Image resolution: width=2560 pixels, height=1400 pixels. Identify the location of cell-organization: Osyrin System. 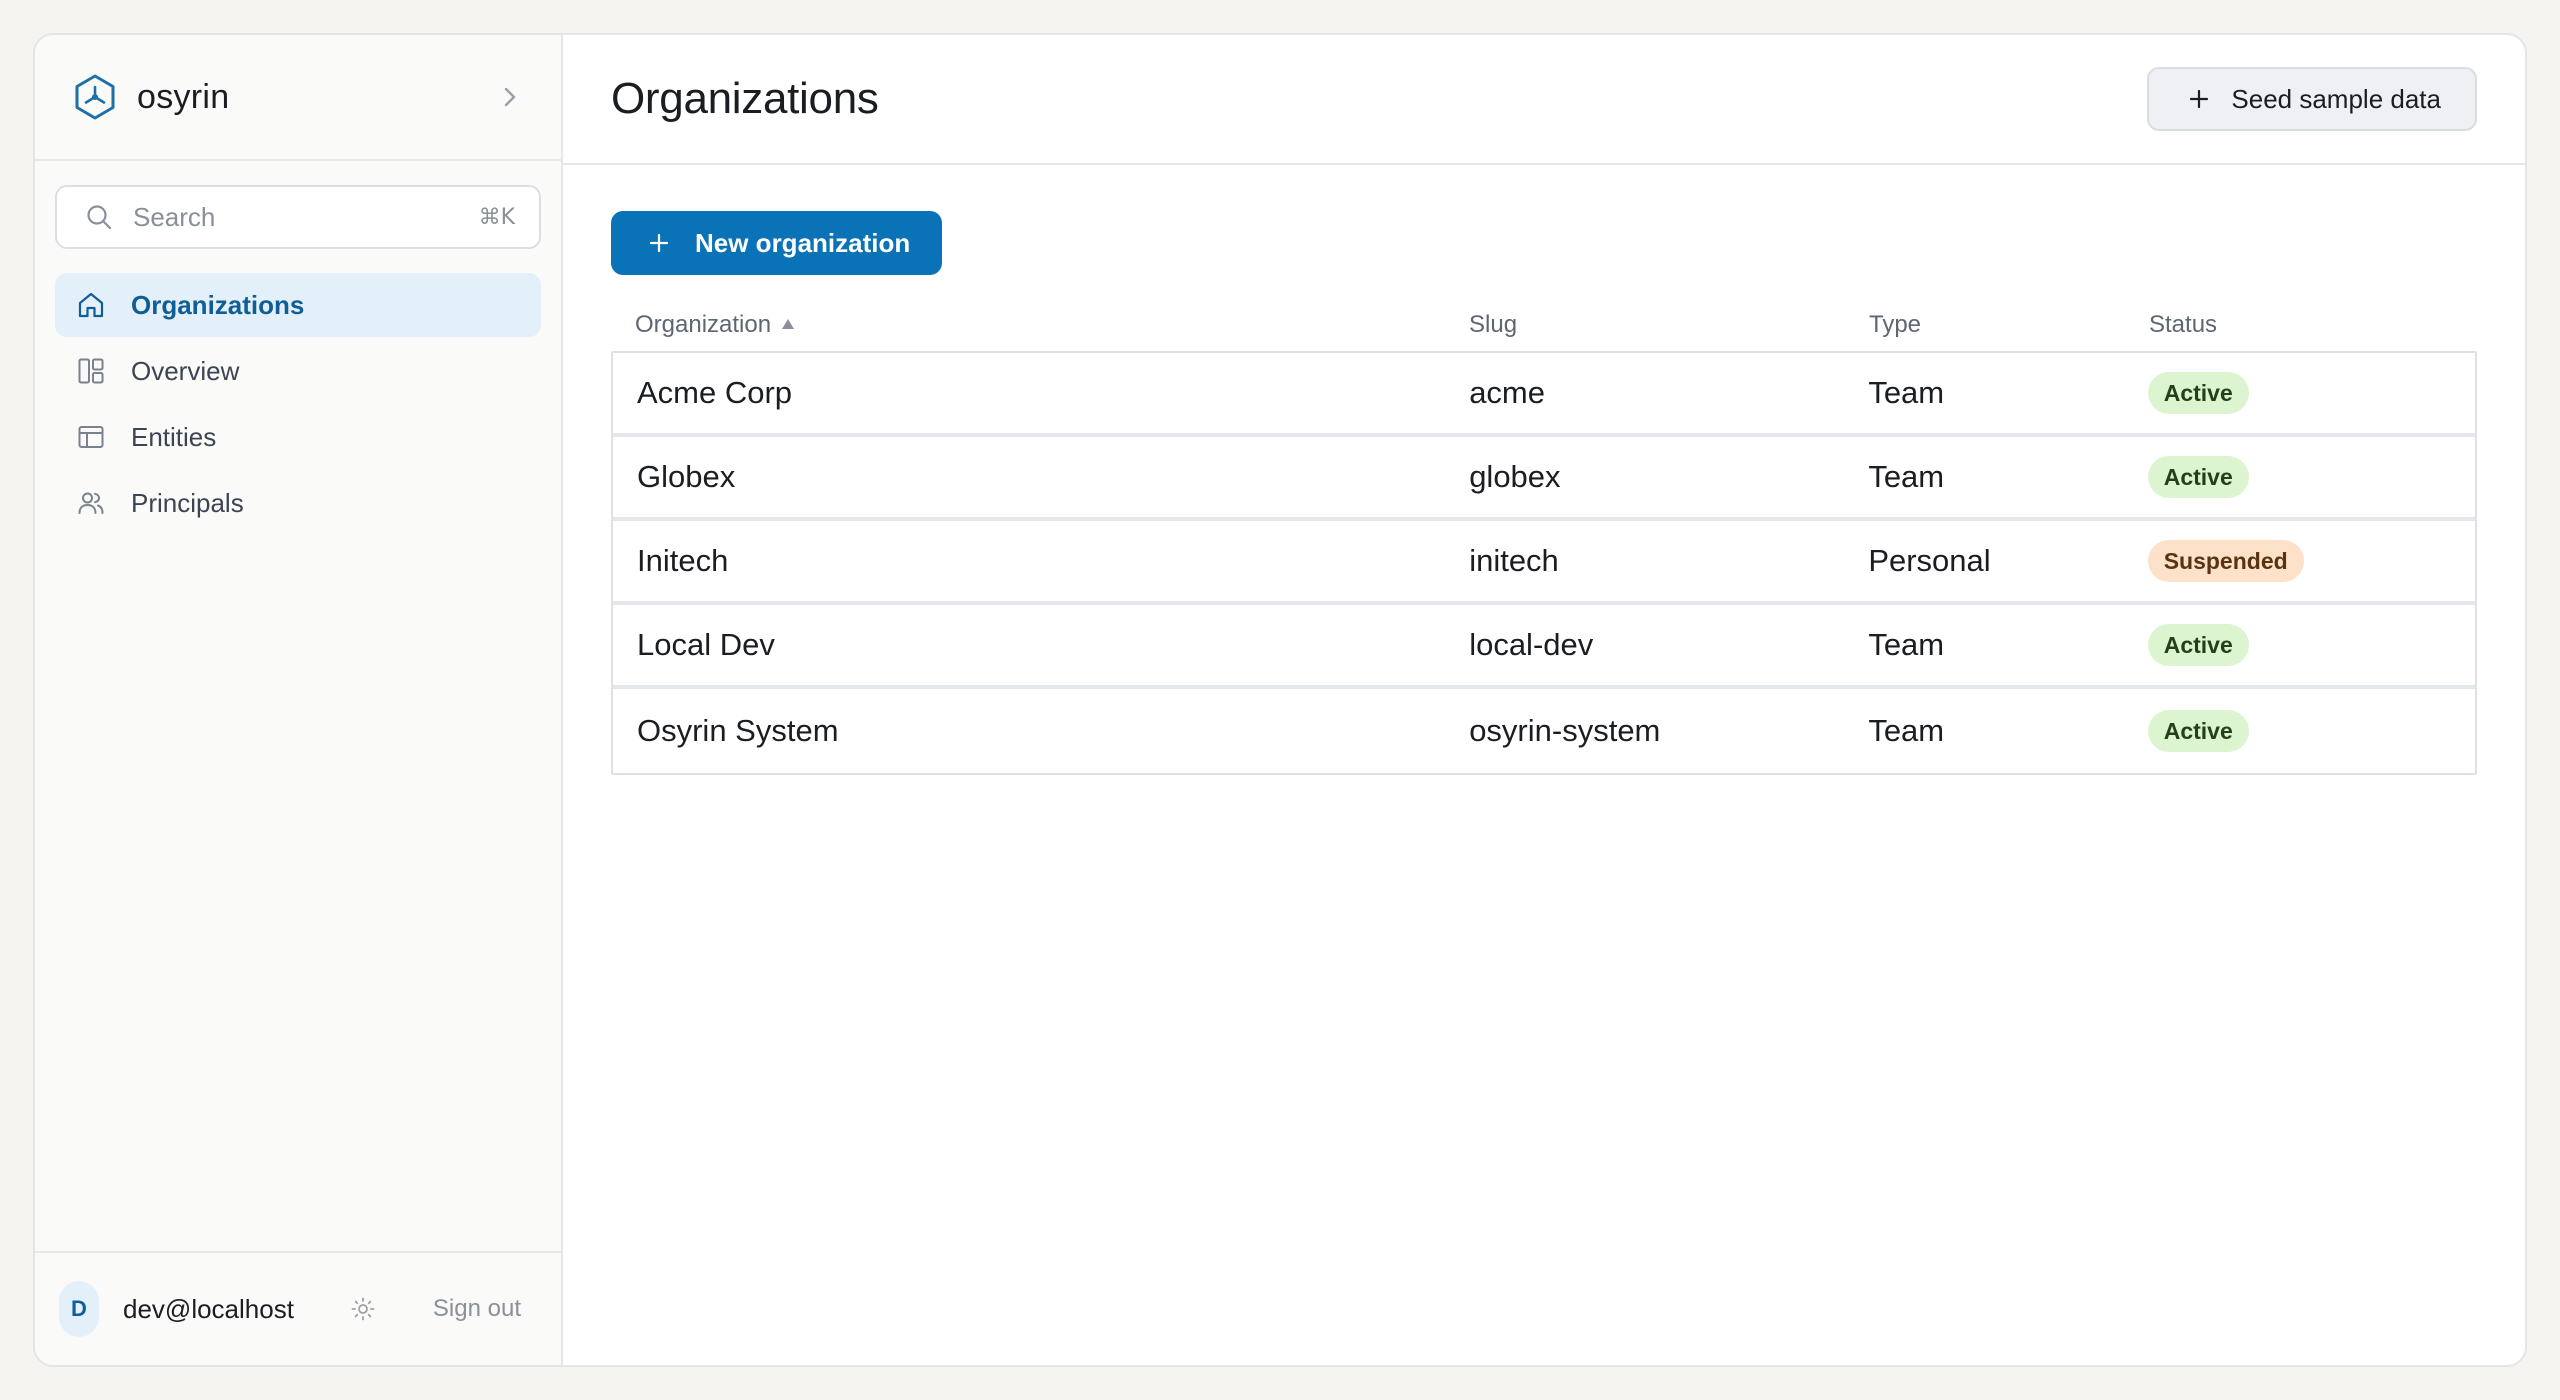
(738, 730).